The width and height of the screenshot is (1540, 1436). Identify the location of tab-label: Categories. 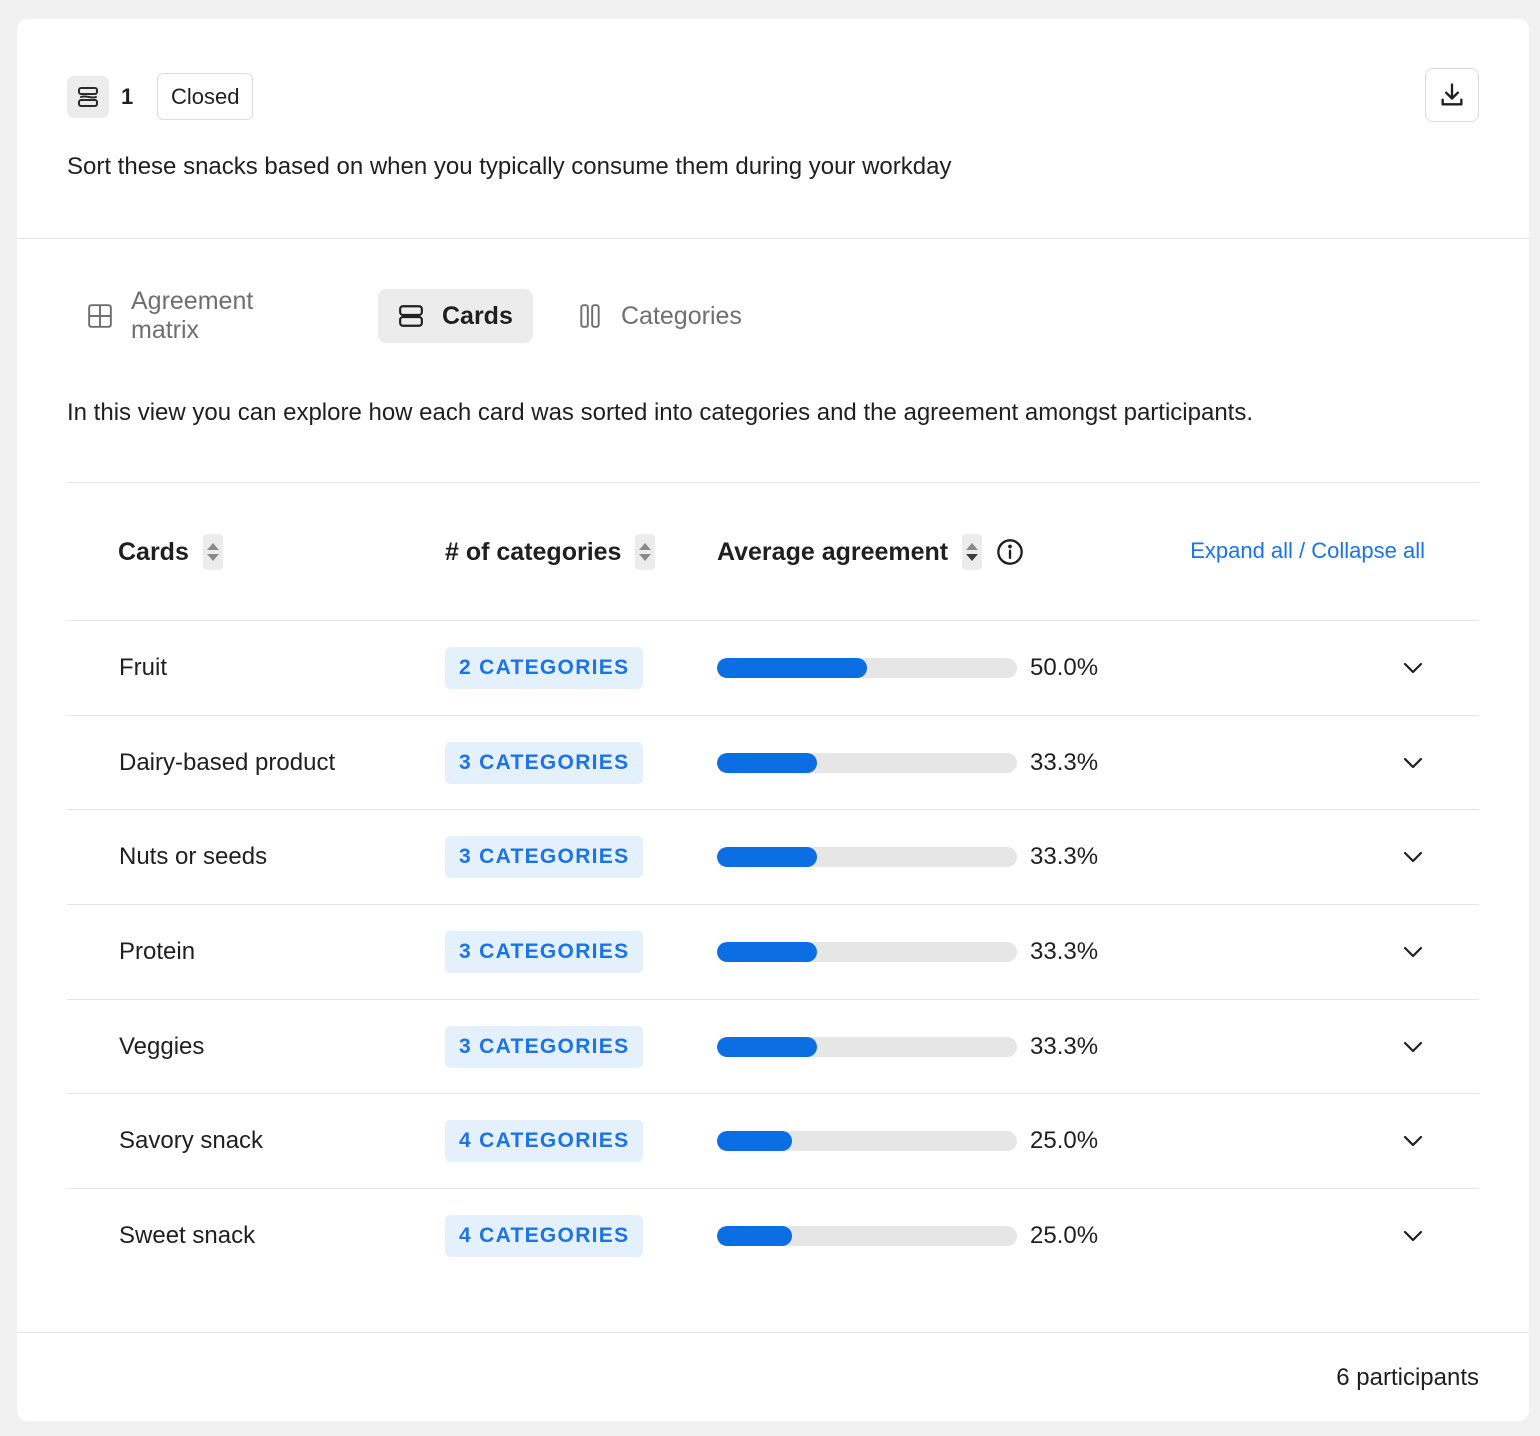
(681, 315).